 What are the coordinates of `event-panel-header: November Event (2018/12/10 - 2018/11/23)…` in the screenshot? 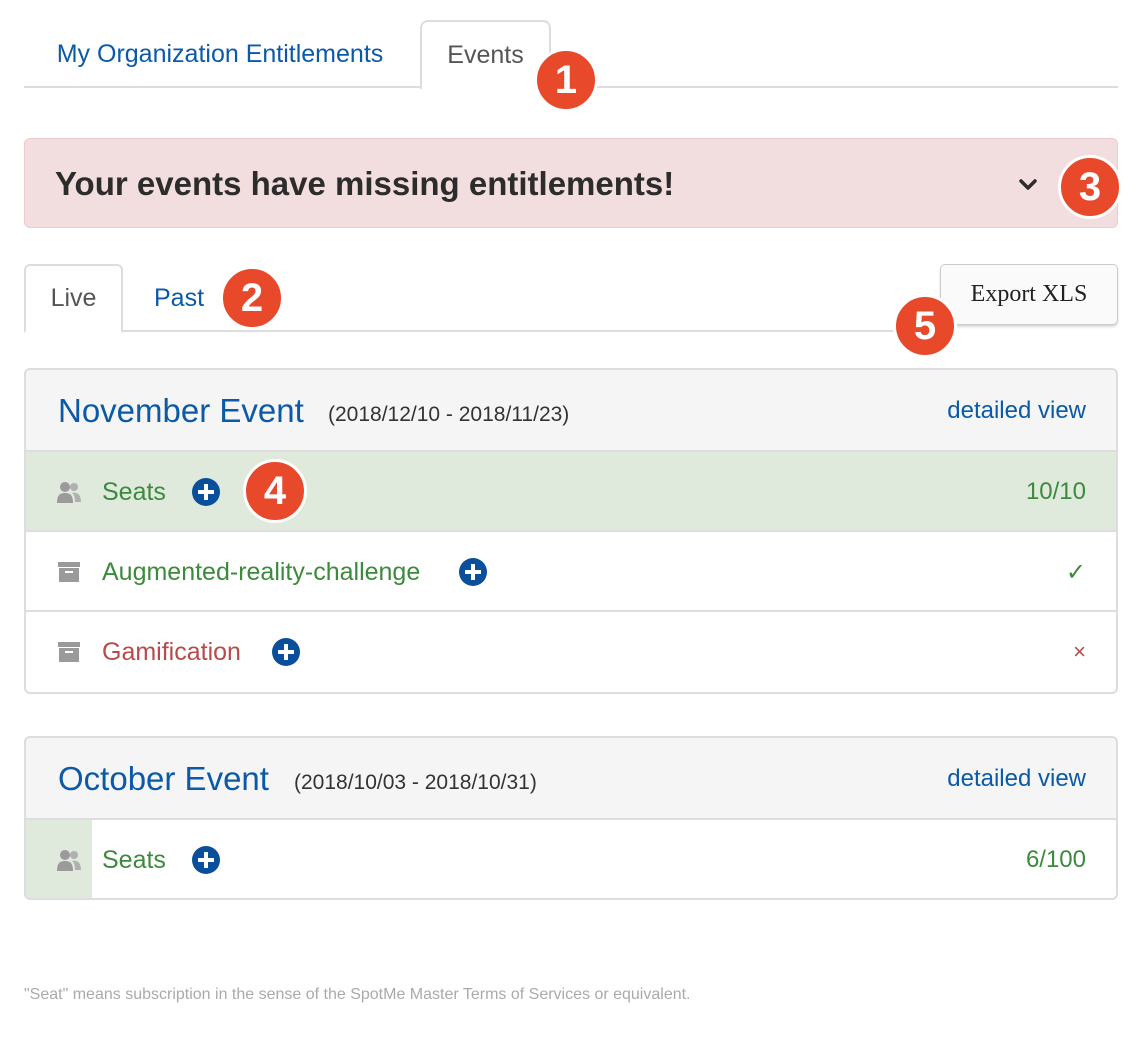 It's located at (571, 411).